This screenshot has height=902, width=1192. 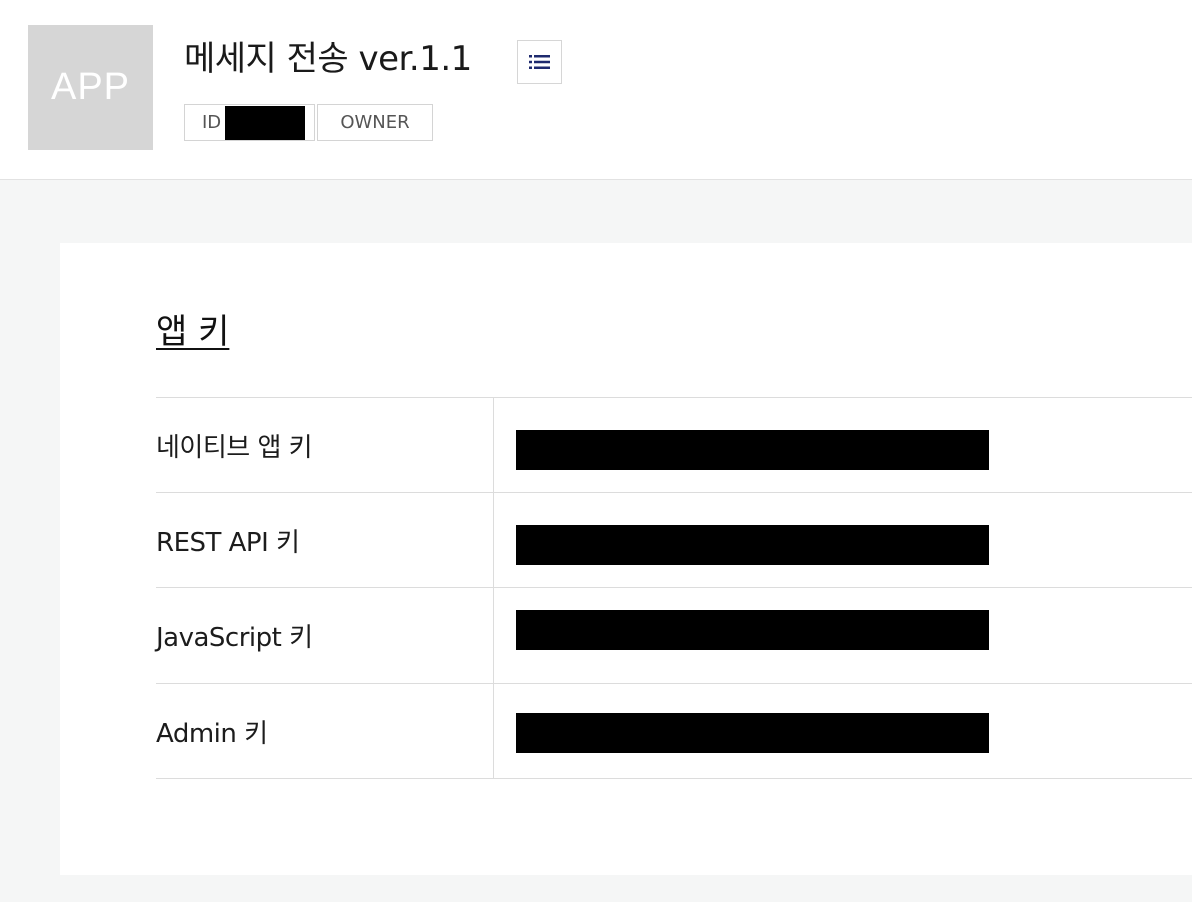 What do you see at coordinates (265, 122) in the screenshot?
I see `app-id-redacted-value` at bounding box center [265, 122].